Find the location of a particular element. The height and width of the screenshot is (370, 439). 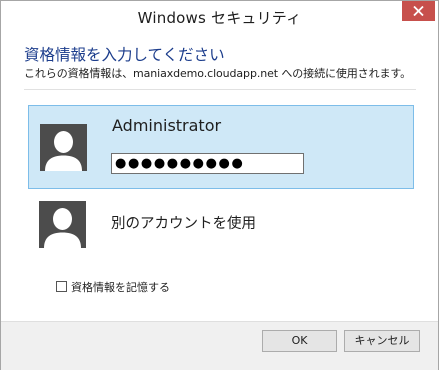

close-button is located at coordinates (418, 11).